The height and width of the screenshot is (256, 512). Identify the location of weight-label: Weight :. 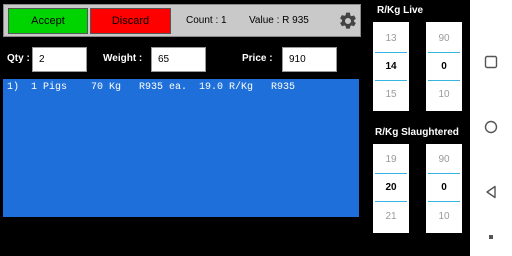
(123, 58).